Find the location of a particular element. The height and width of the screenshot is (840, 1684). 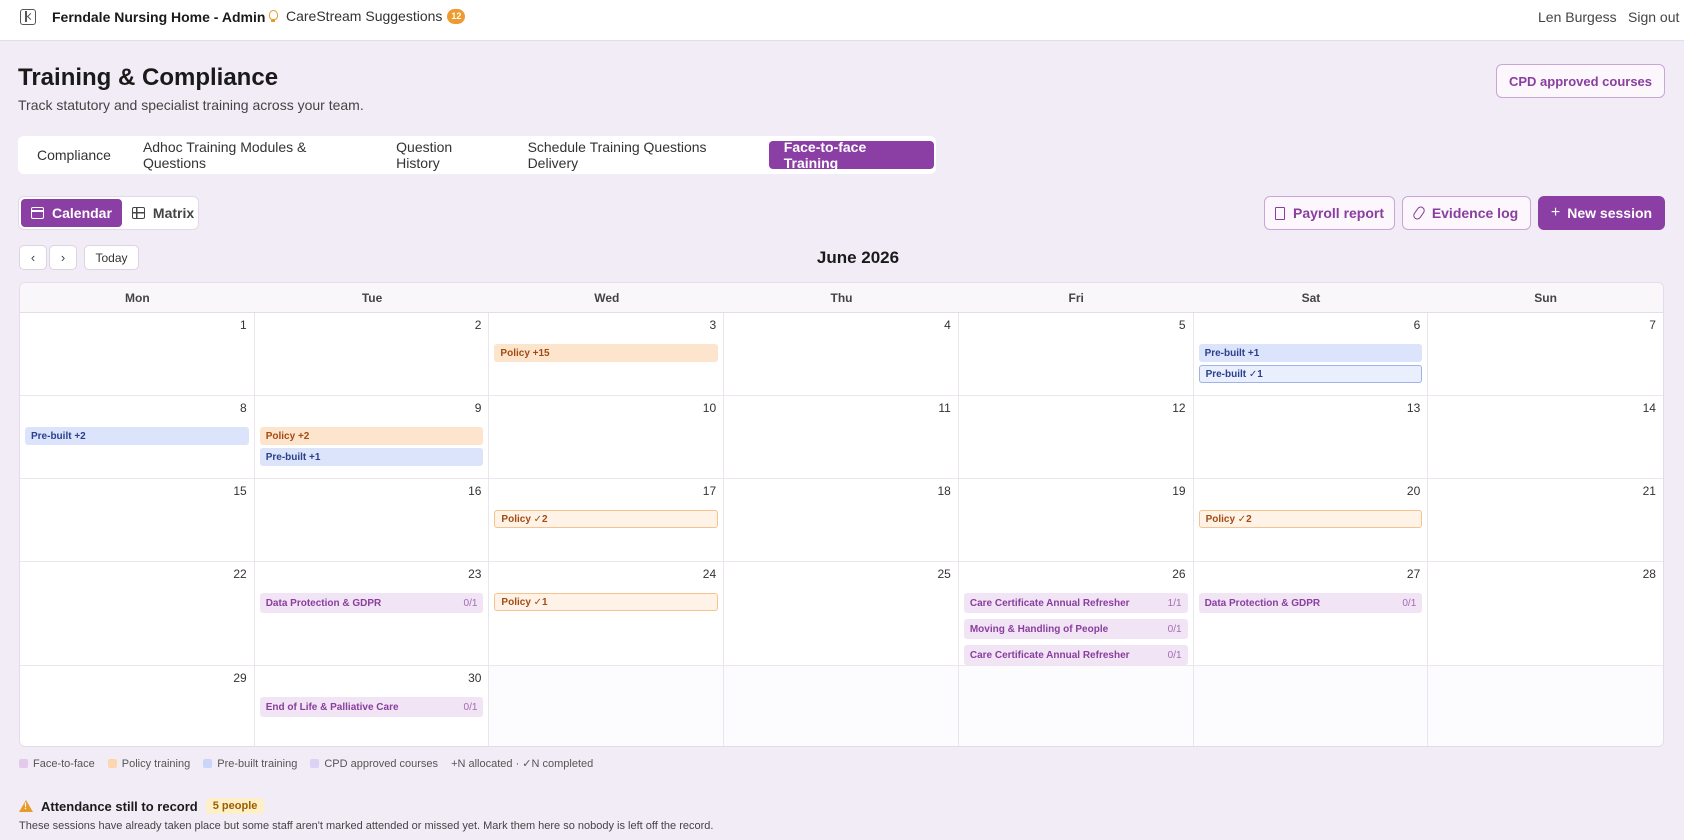

calendar-day: 29 is located at coordinates (137, 706).